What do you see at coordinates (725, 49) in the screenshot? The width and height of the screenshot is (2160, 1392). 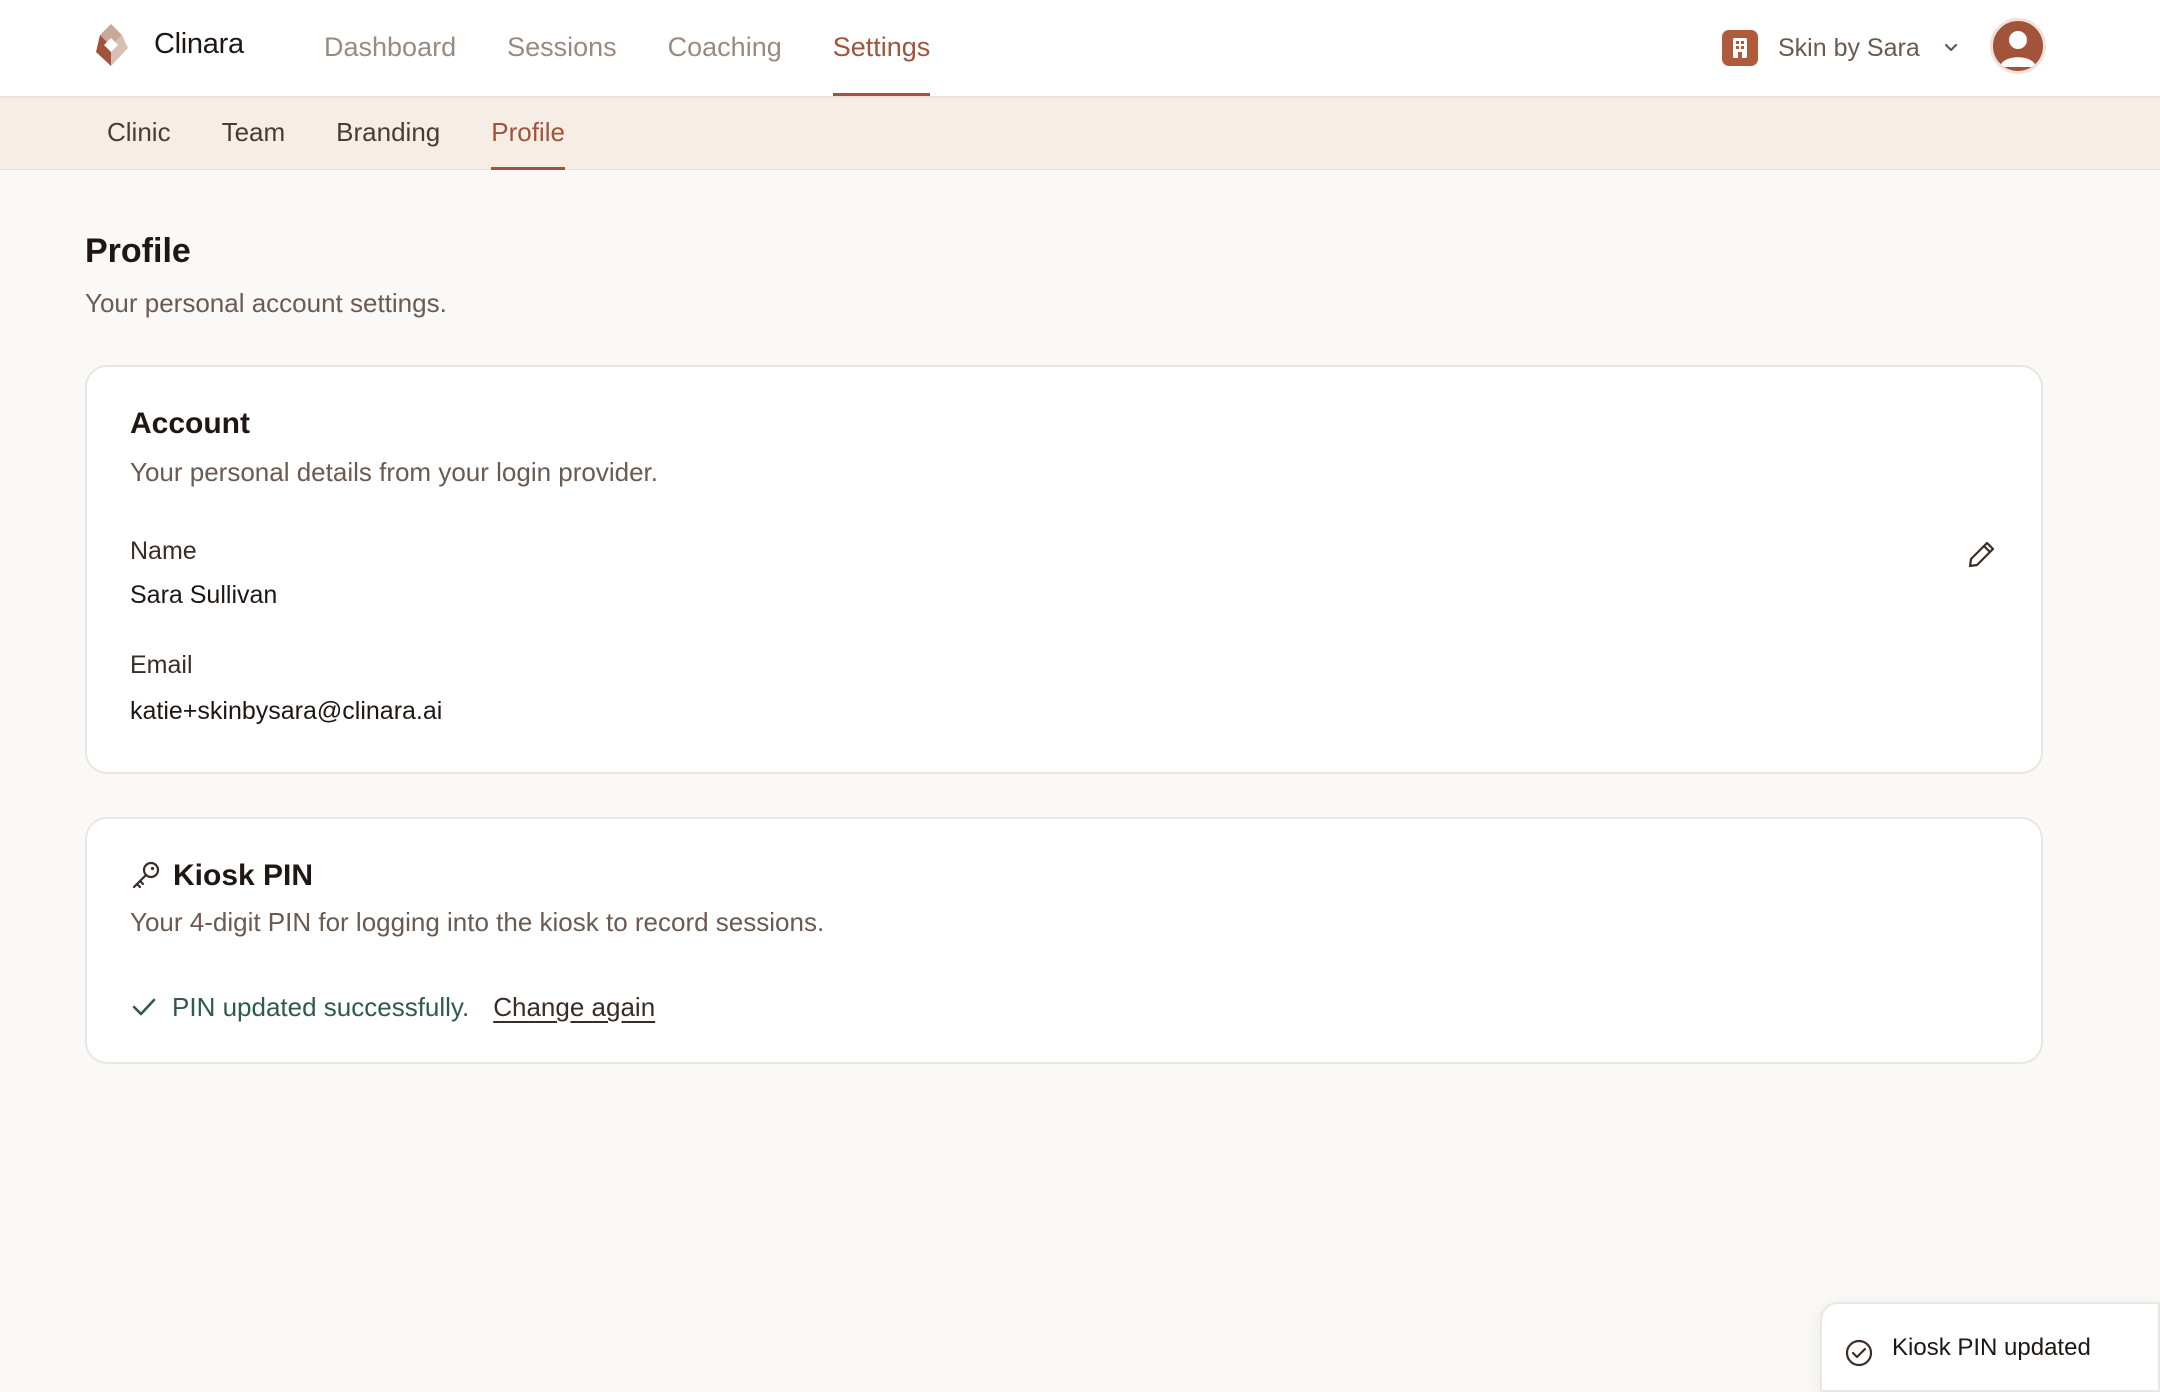 I see `nav-coaching: Coaching` at bounding box center [725, 49].